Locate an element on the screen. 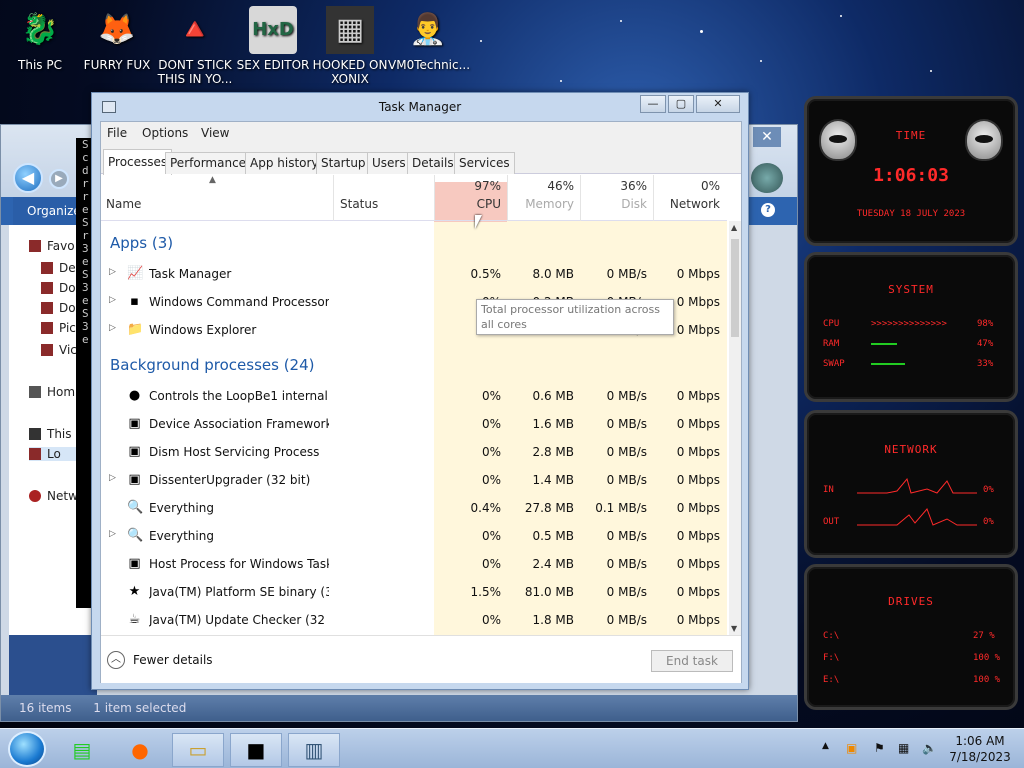 This screenshot has height=768, width=1024. desktop-icon-label: This PC is located at coordinates (40, 65).